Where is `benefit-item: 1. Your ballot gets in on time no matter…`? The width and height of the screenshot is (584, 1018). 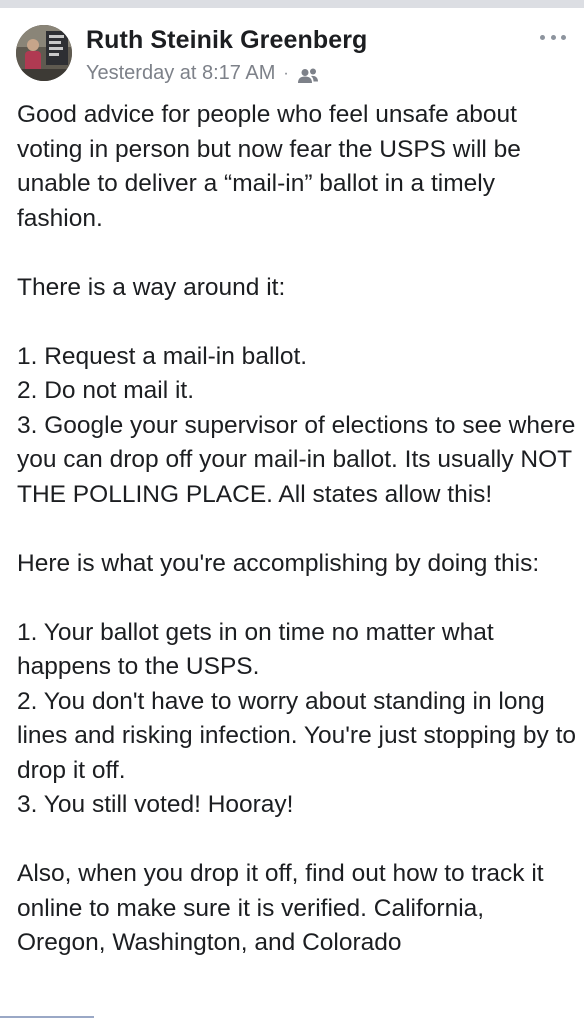
benefit-item: 1. Your ballot gets in on time no matter… is located at coordinates (255, 649).